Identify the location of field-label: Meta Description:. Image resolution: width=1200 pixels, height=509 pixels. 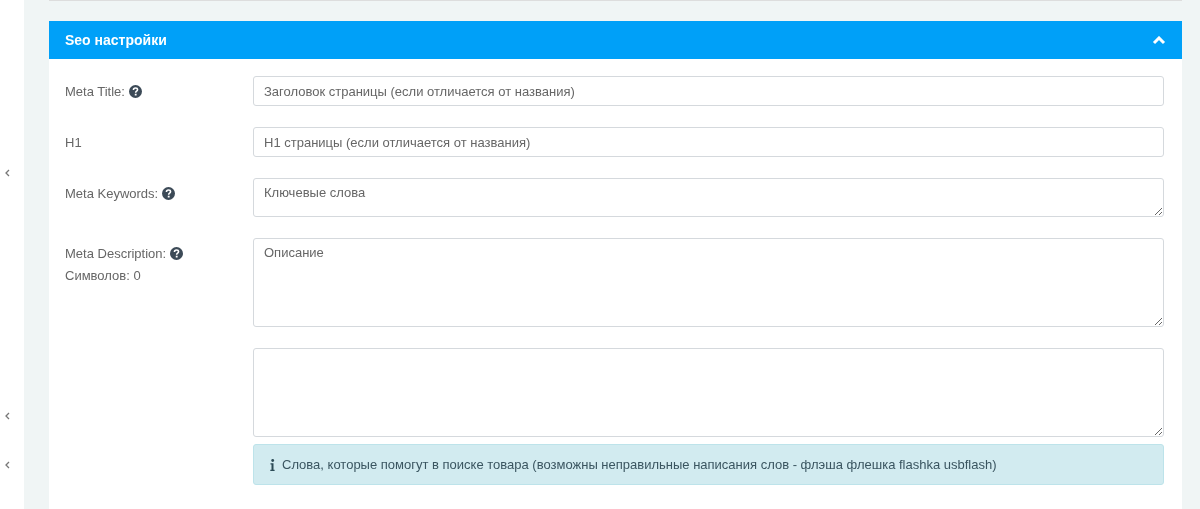
(116, 253).